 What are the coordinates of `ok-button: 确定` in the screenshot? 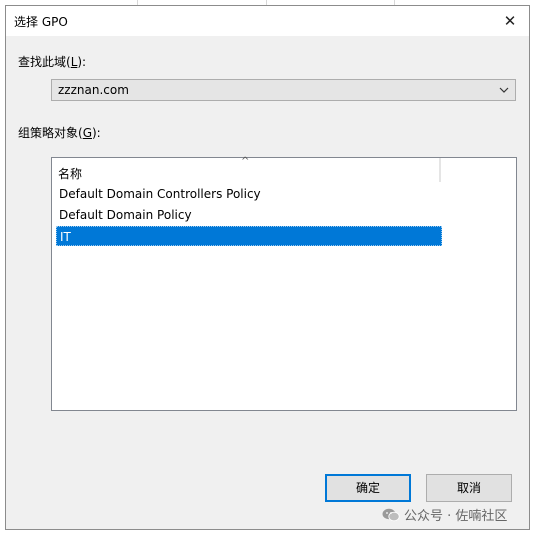 It's located at (368, 488).